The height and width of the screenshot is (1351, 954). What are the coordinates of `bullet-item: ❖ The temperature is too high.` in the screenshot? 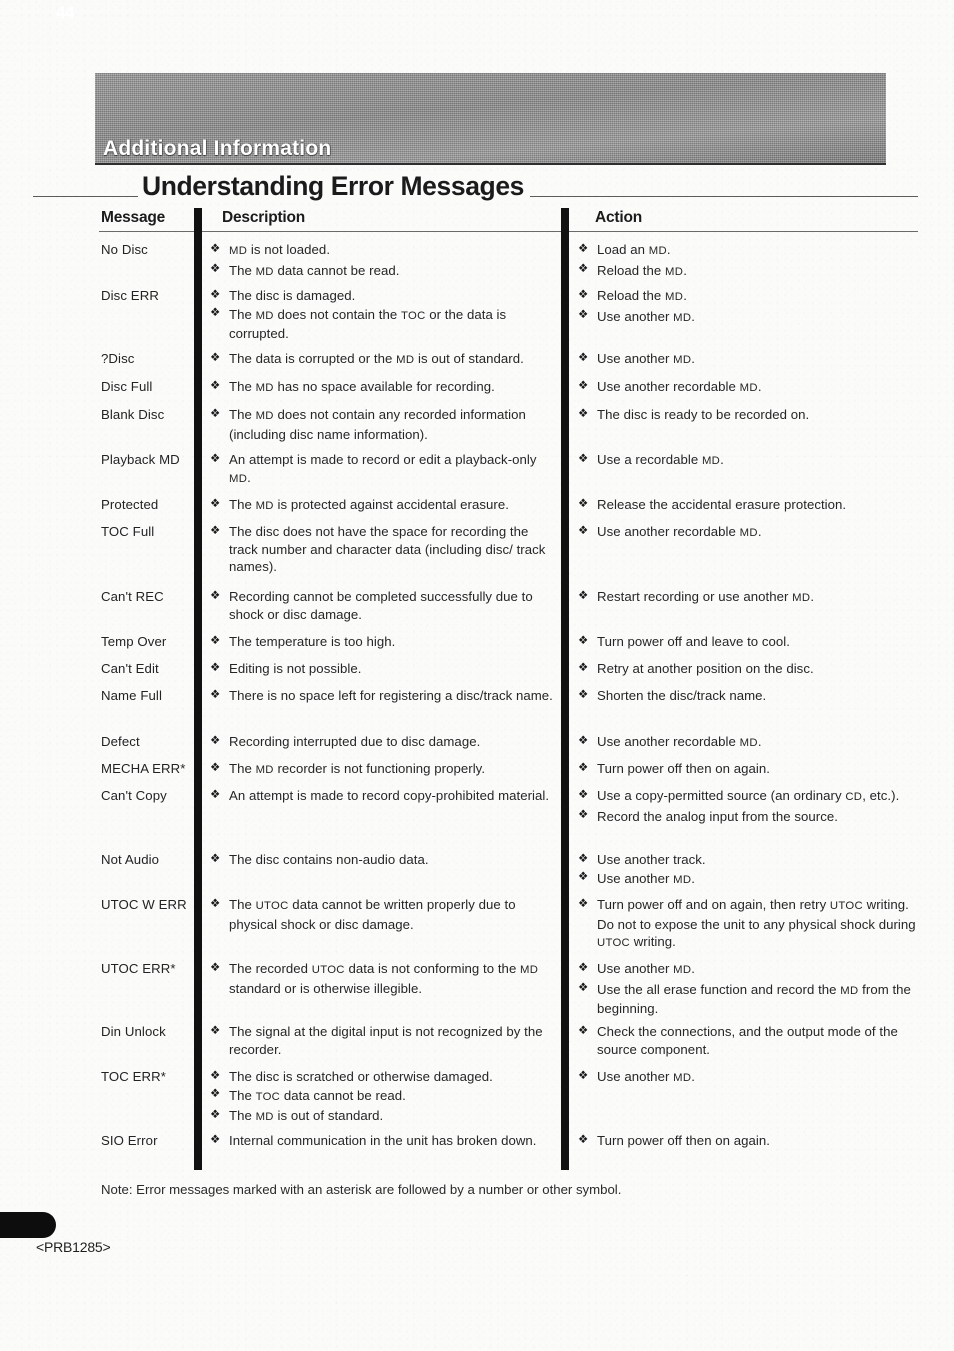 It's located at (384, 642).